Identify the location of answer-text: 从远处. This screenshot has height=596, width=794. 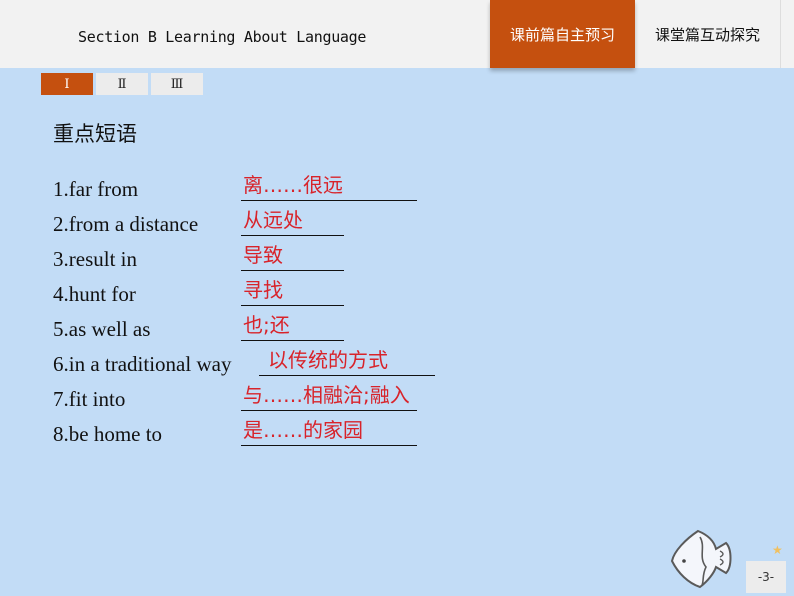
(273, 220).